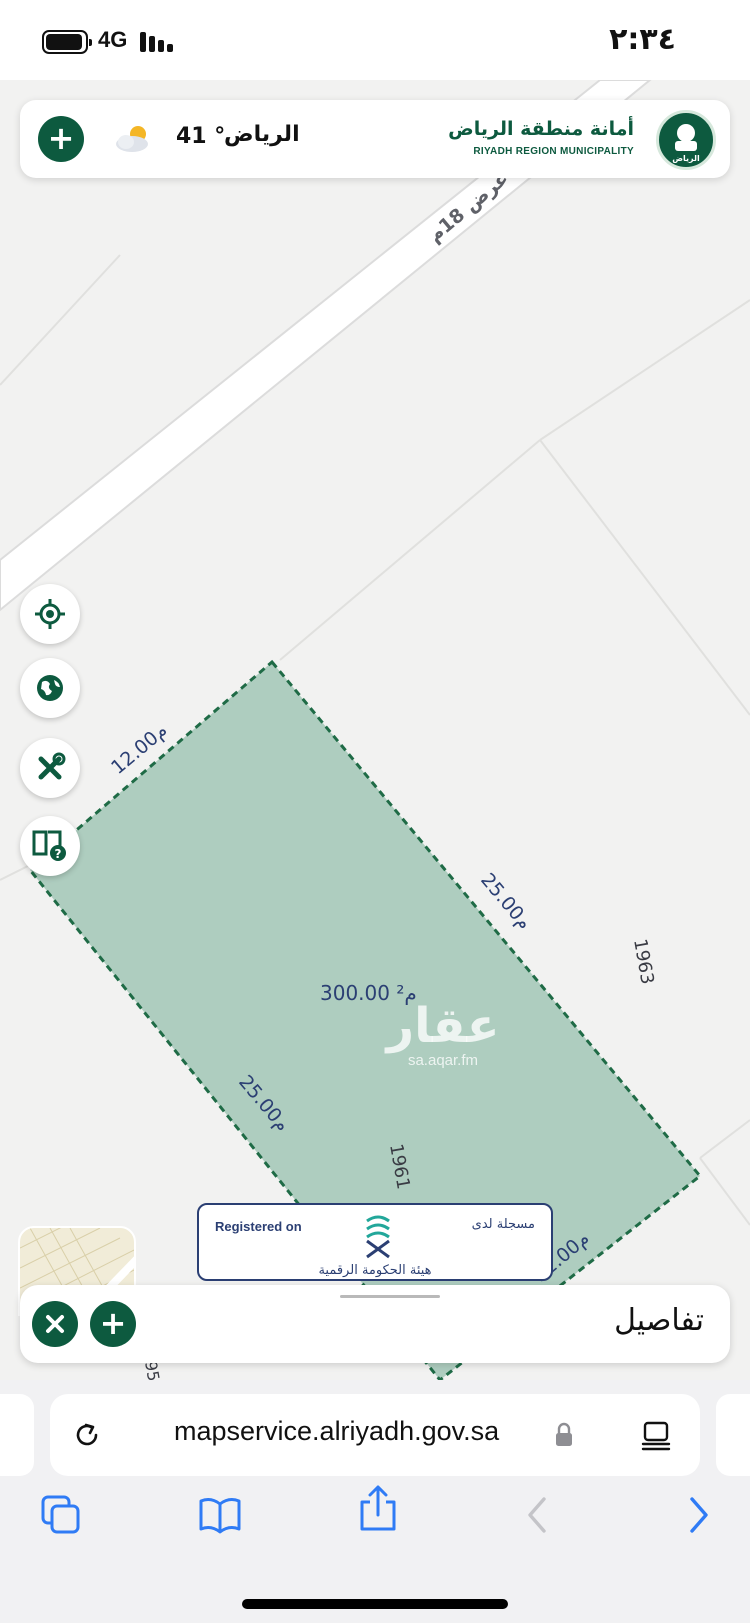 Image resolution: width=750 pixels, height=1623 pixels. I want to click on book-help-icon: ?, so click(49, 845).